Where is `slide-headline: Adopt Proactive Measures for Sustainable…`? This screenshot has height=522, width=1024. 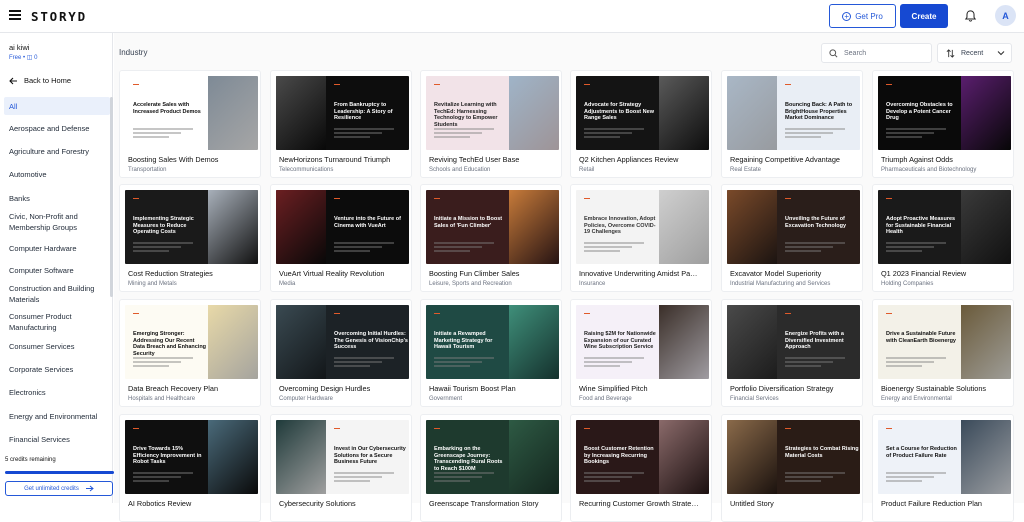
slide-headline: Adopt Proactive Measures for Sustainable… is located at coordinates (921, 225).